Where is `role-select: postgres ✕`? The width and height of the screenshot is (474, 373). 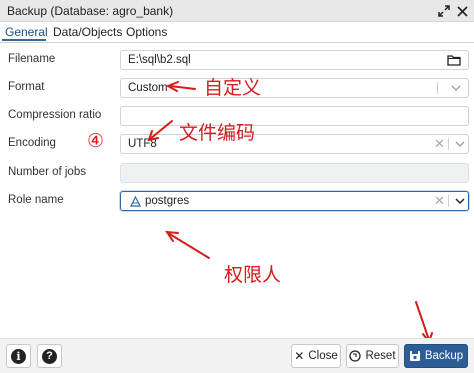 role-select: postgres ✕ is located at coordinates (294, 201).